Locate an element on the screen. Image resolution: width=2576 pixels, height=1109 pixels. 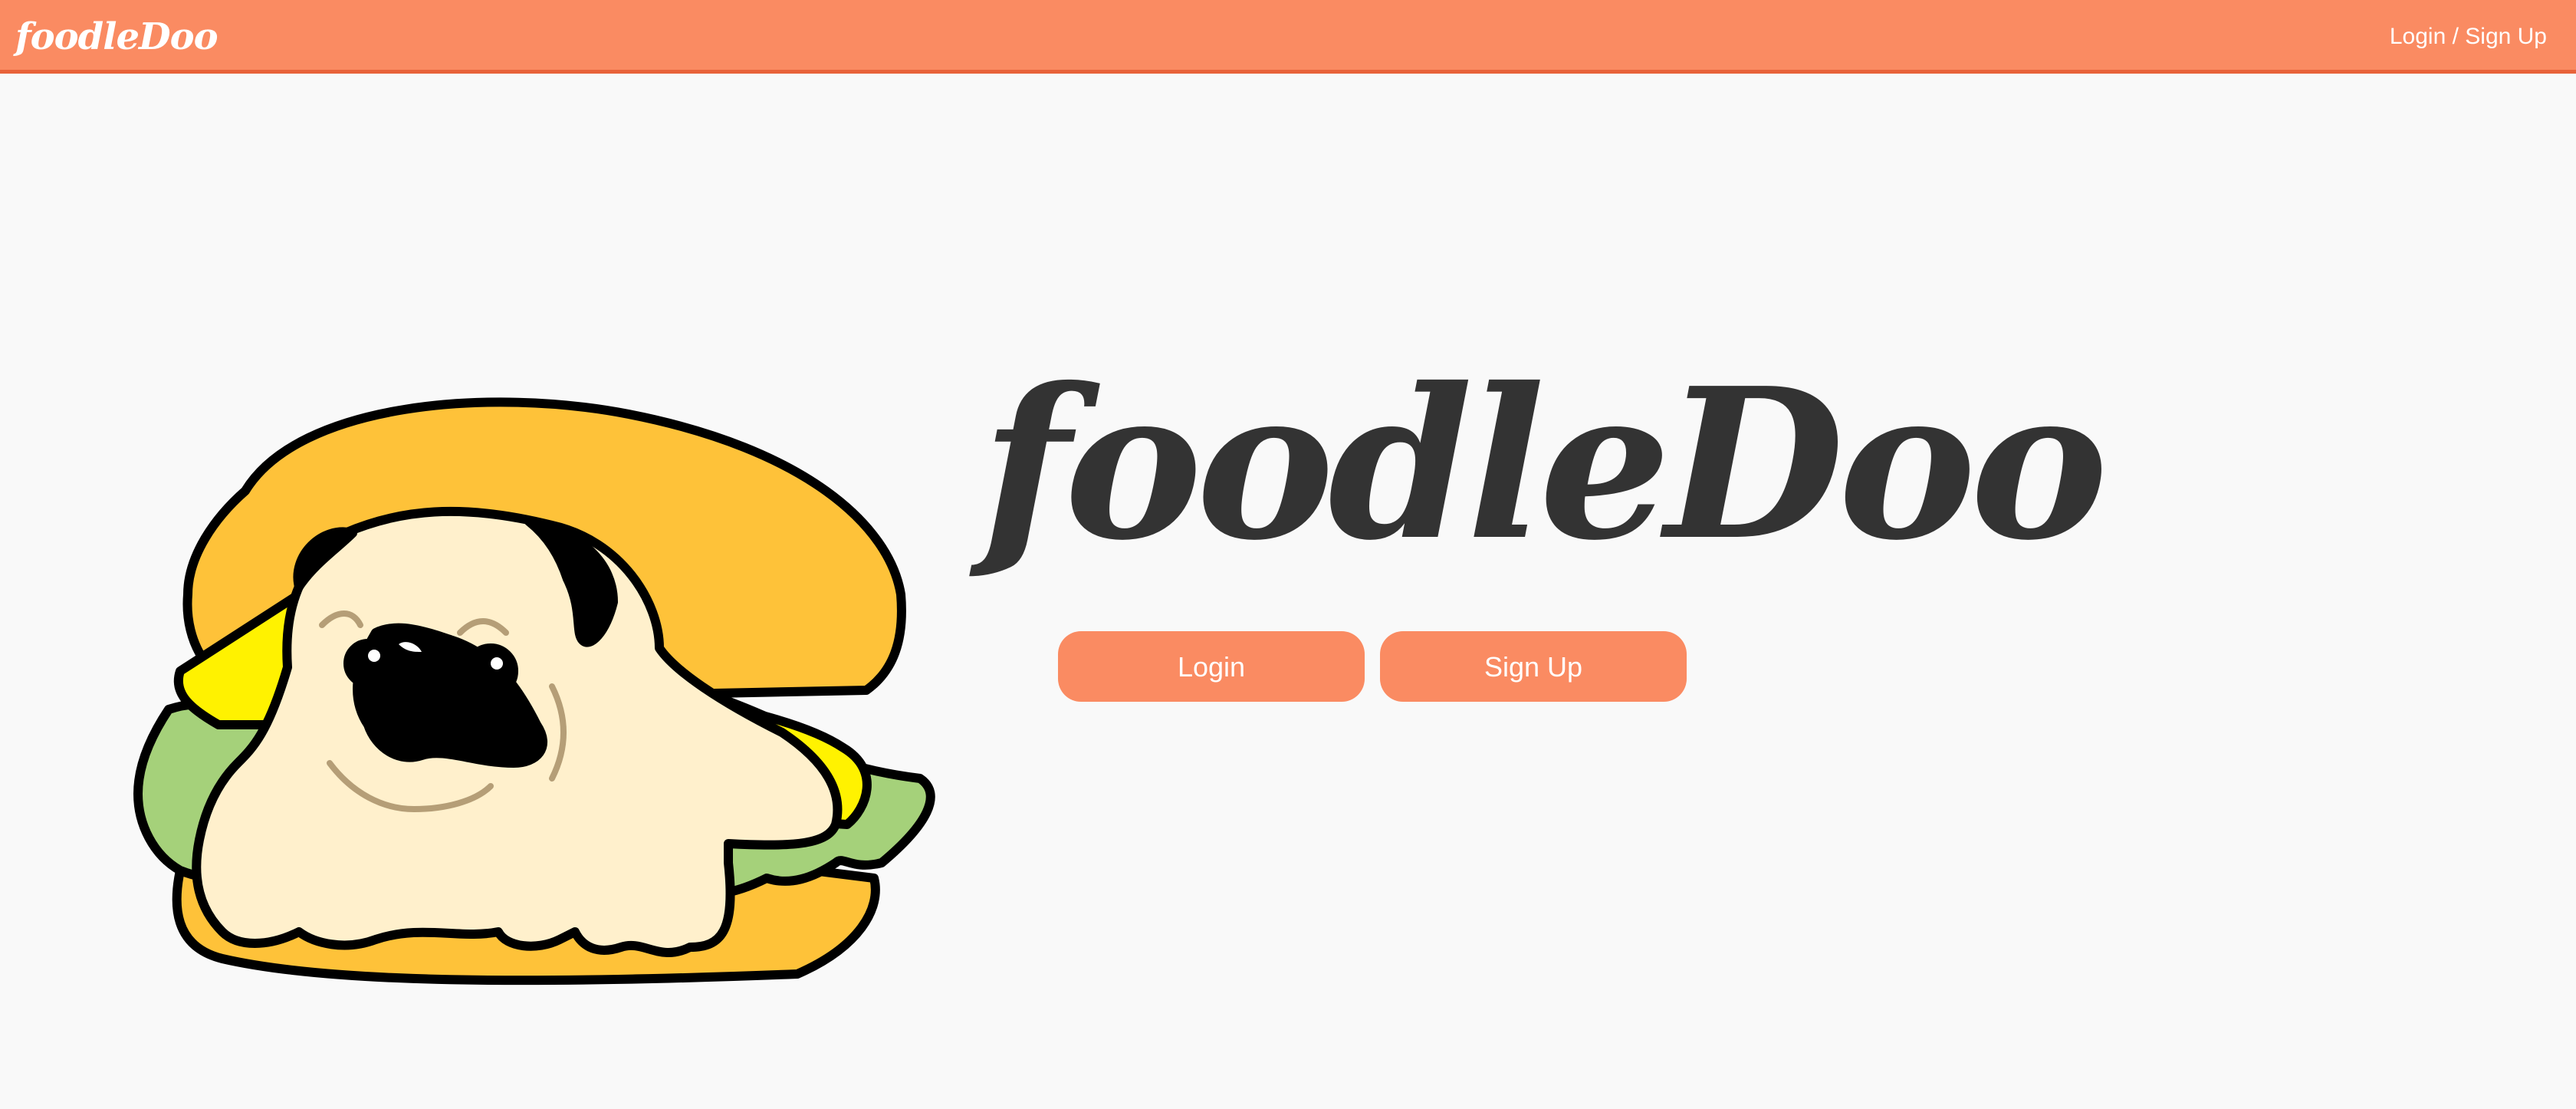
brand-logo-link: foodleDoo is located at coordinates (117, 37).